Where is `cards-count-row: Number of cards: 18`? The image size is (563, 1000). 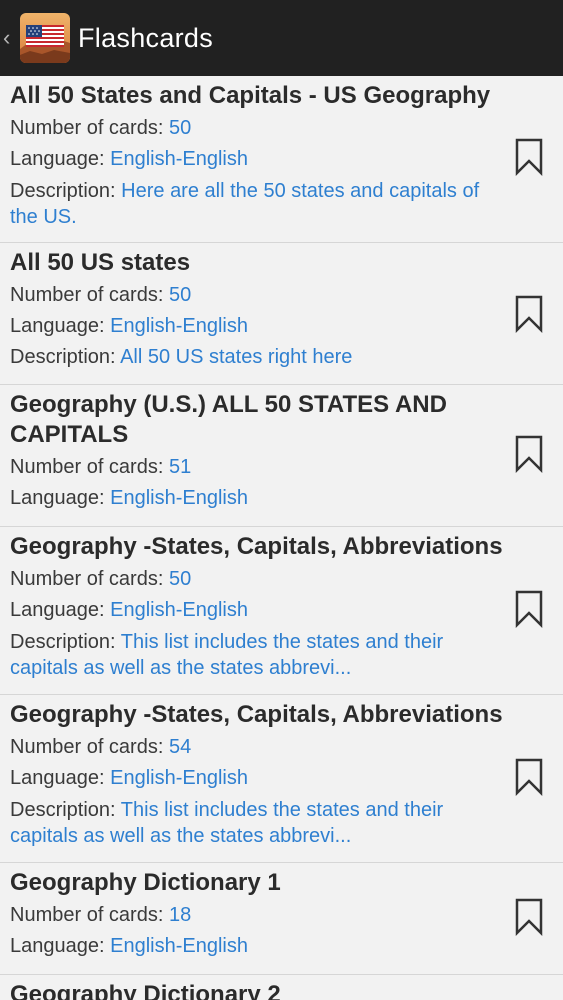
cards-count-row: Number of cards: 18 is located at coordinates (256, 915).